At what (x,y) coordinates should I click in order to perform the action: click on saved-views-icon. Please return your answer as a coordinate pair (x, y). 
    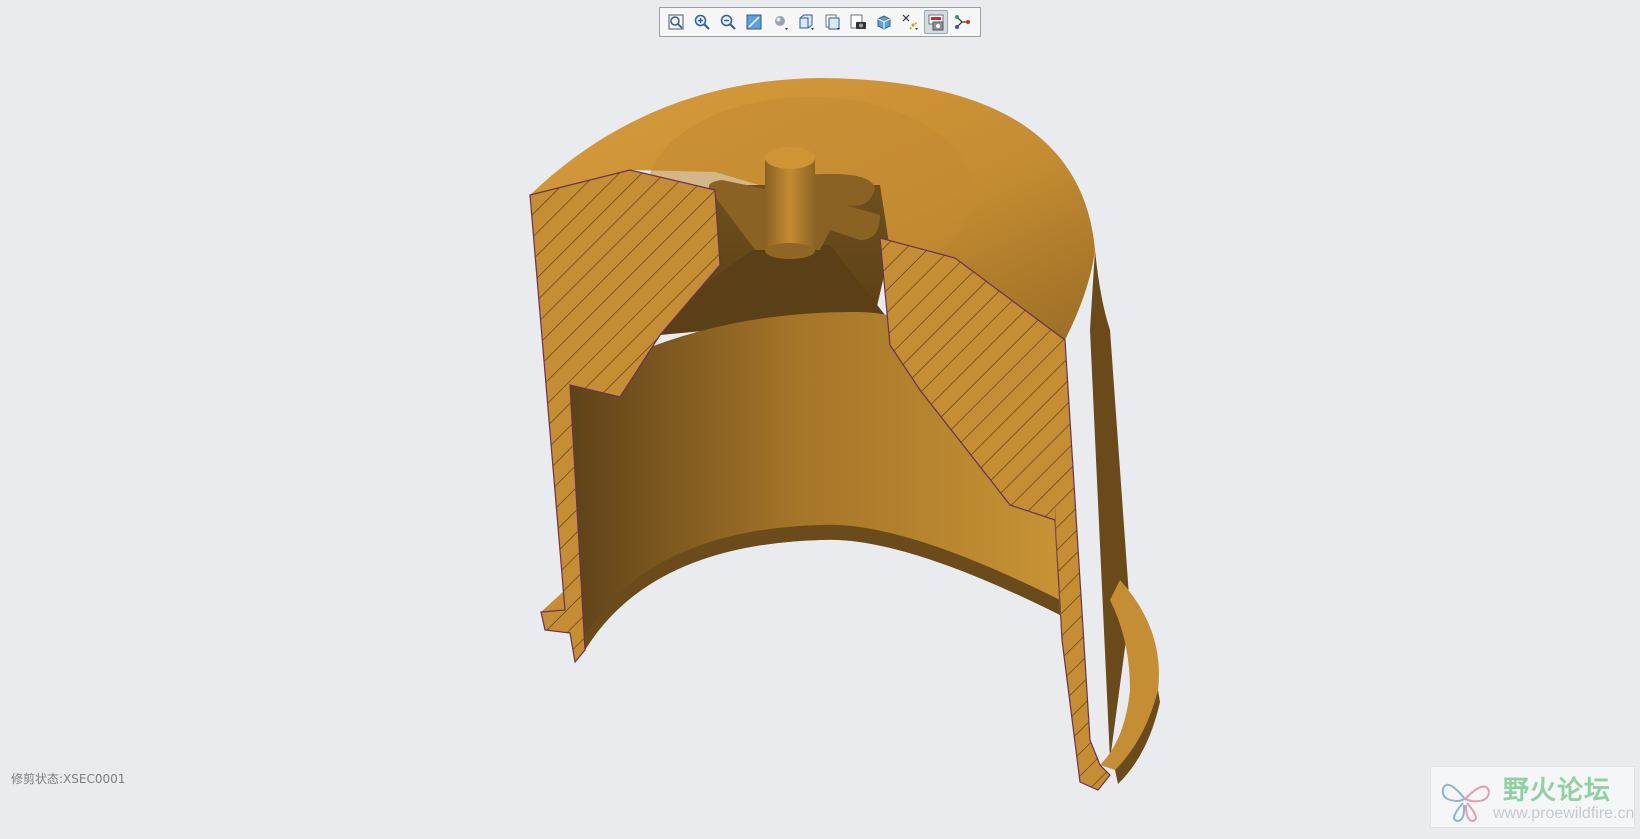
    Looking at the image, I should click on (806, 22).